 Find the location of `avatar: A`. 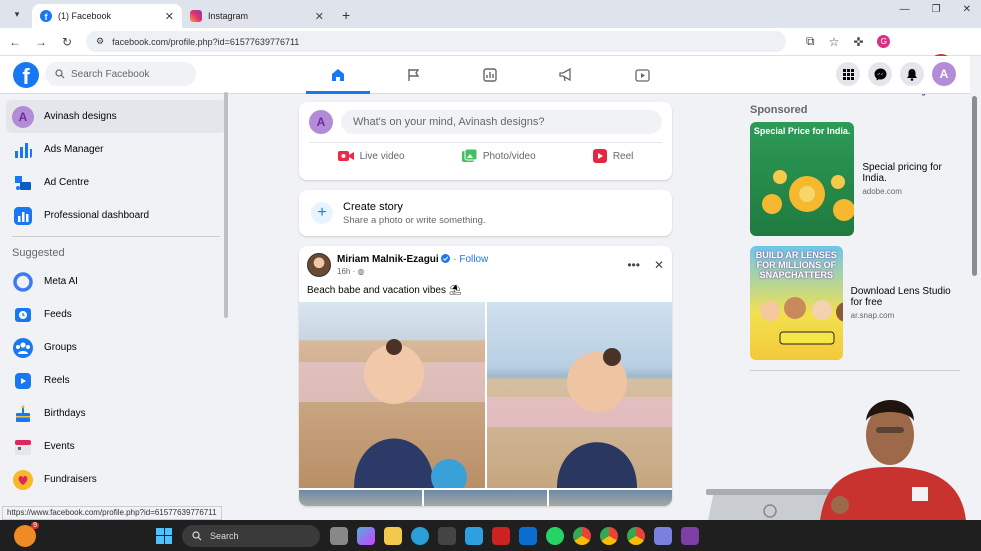

avatar: A is located at coordinates (321, 122).